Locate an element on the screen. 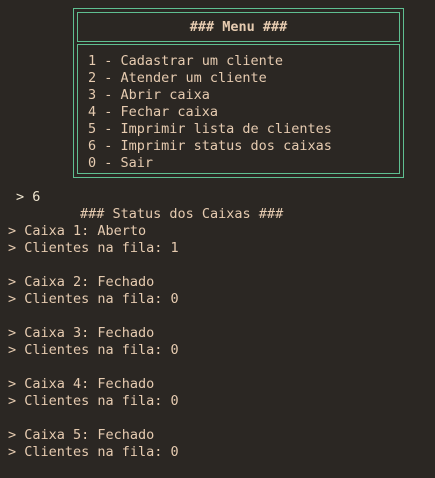  caixa-3-status: > Caixa 3: Fechado > Clientes na fila: 0 is located at coordinates (93, 342).